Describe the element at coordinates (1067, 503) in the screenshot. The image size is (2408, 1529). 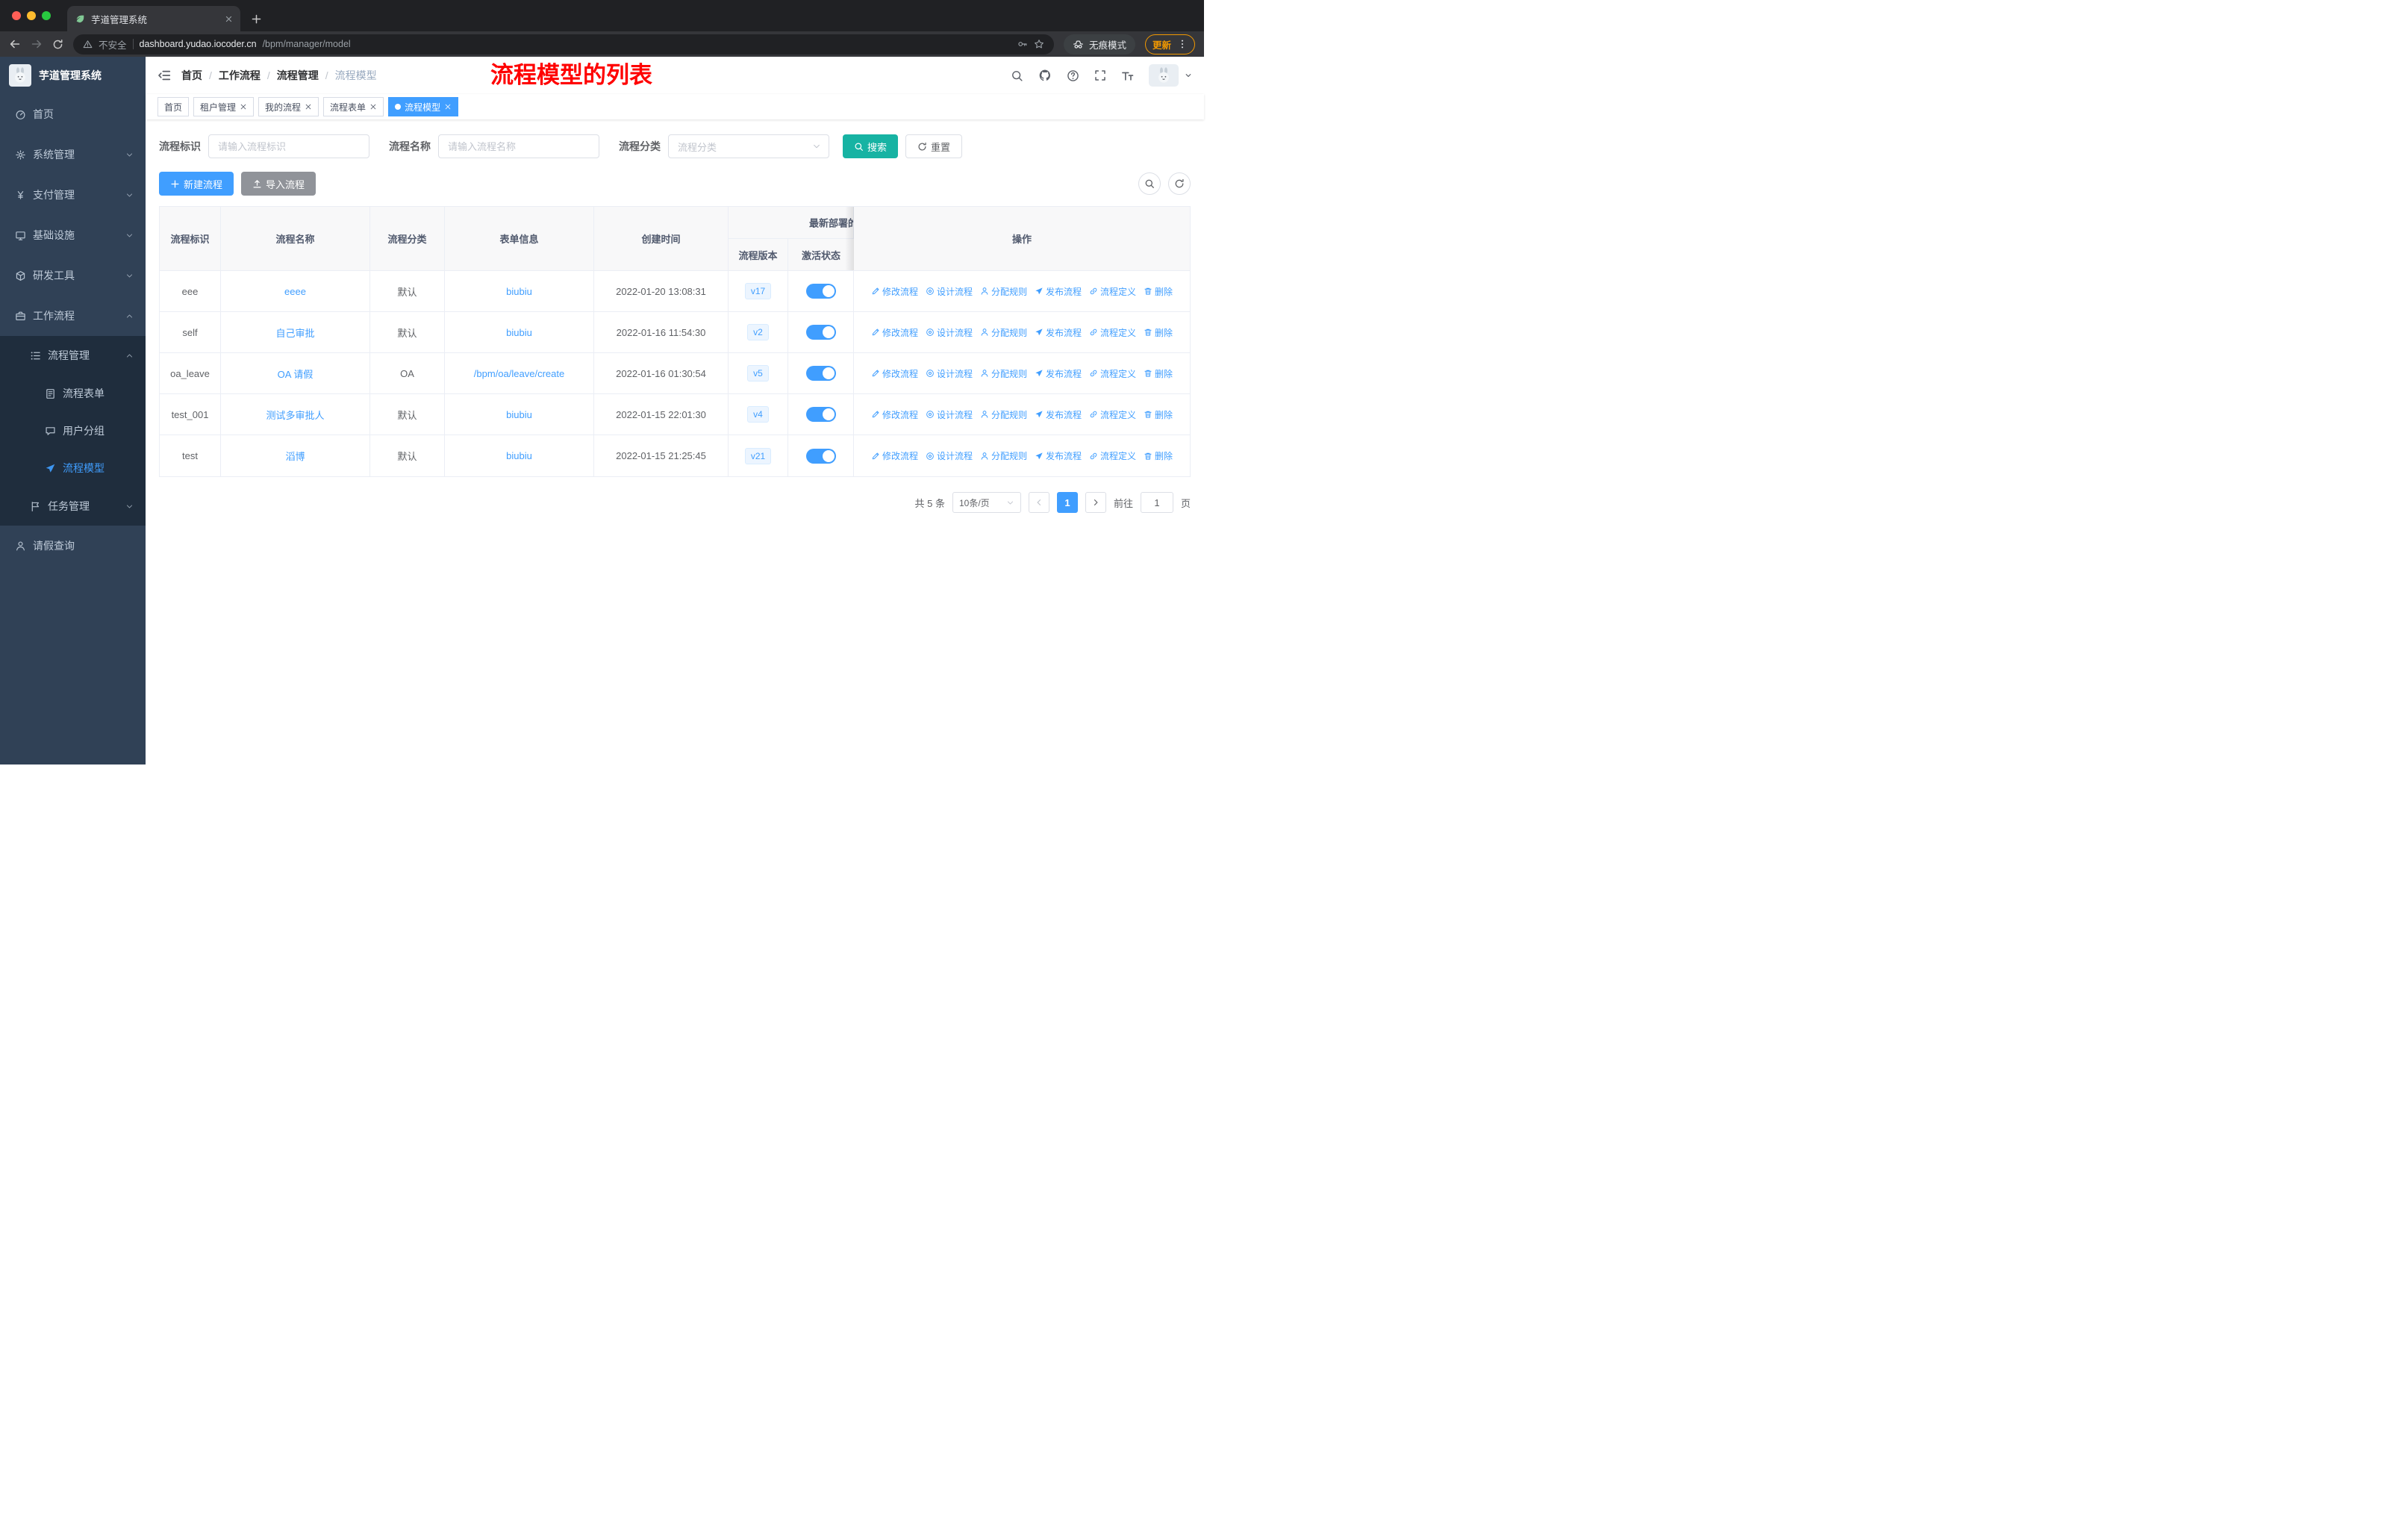
I see `page-number-button: 1` at that location.